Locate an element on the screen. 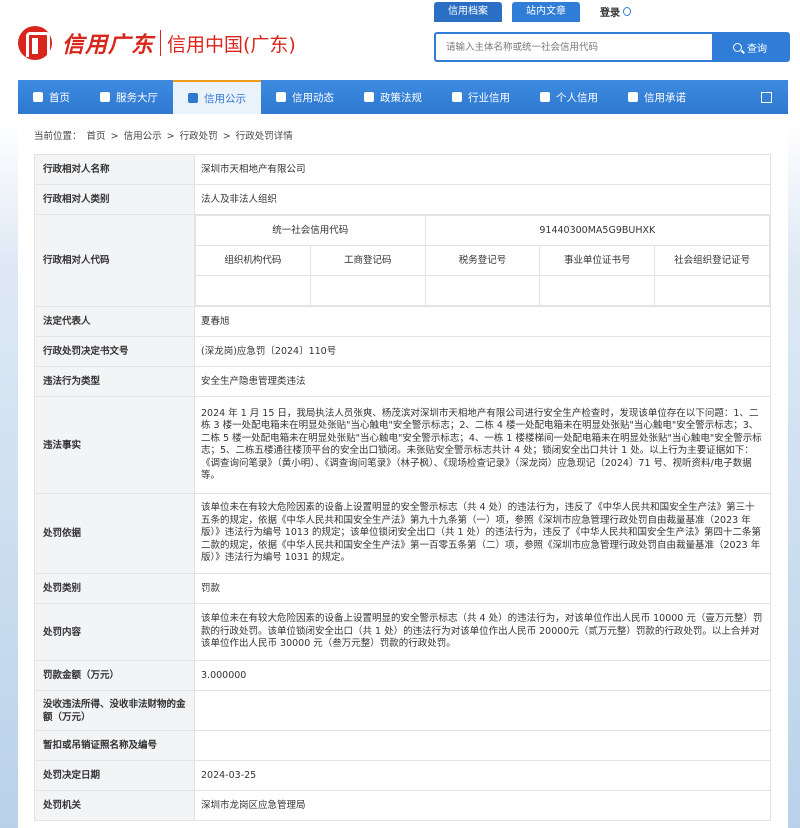 Image resolution: width=800 pixels, height=828 pixels. table-row: 违法行为类型 安全生产隐患管理类违法 is located at coordinates (402, 381).